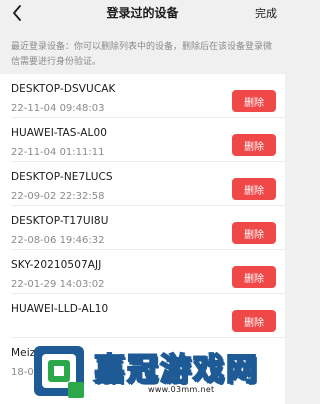 Image resolution: width=320 pixels, height=404 pixels. I want to click on device-name: DESKTOP-NE7LUCS, so click(62, 177).